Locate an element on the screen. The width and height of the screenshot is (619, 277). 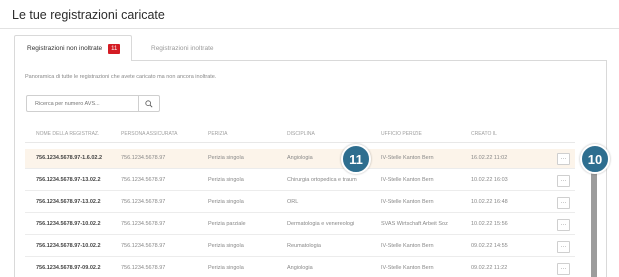
cell-disciplina: Angiologia is located at coordinates (300, 268).